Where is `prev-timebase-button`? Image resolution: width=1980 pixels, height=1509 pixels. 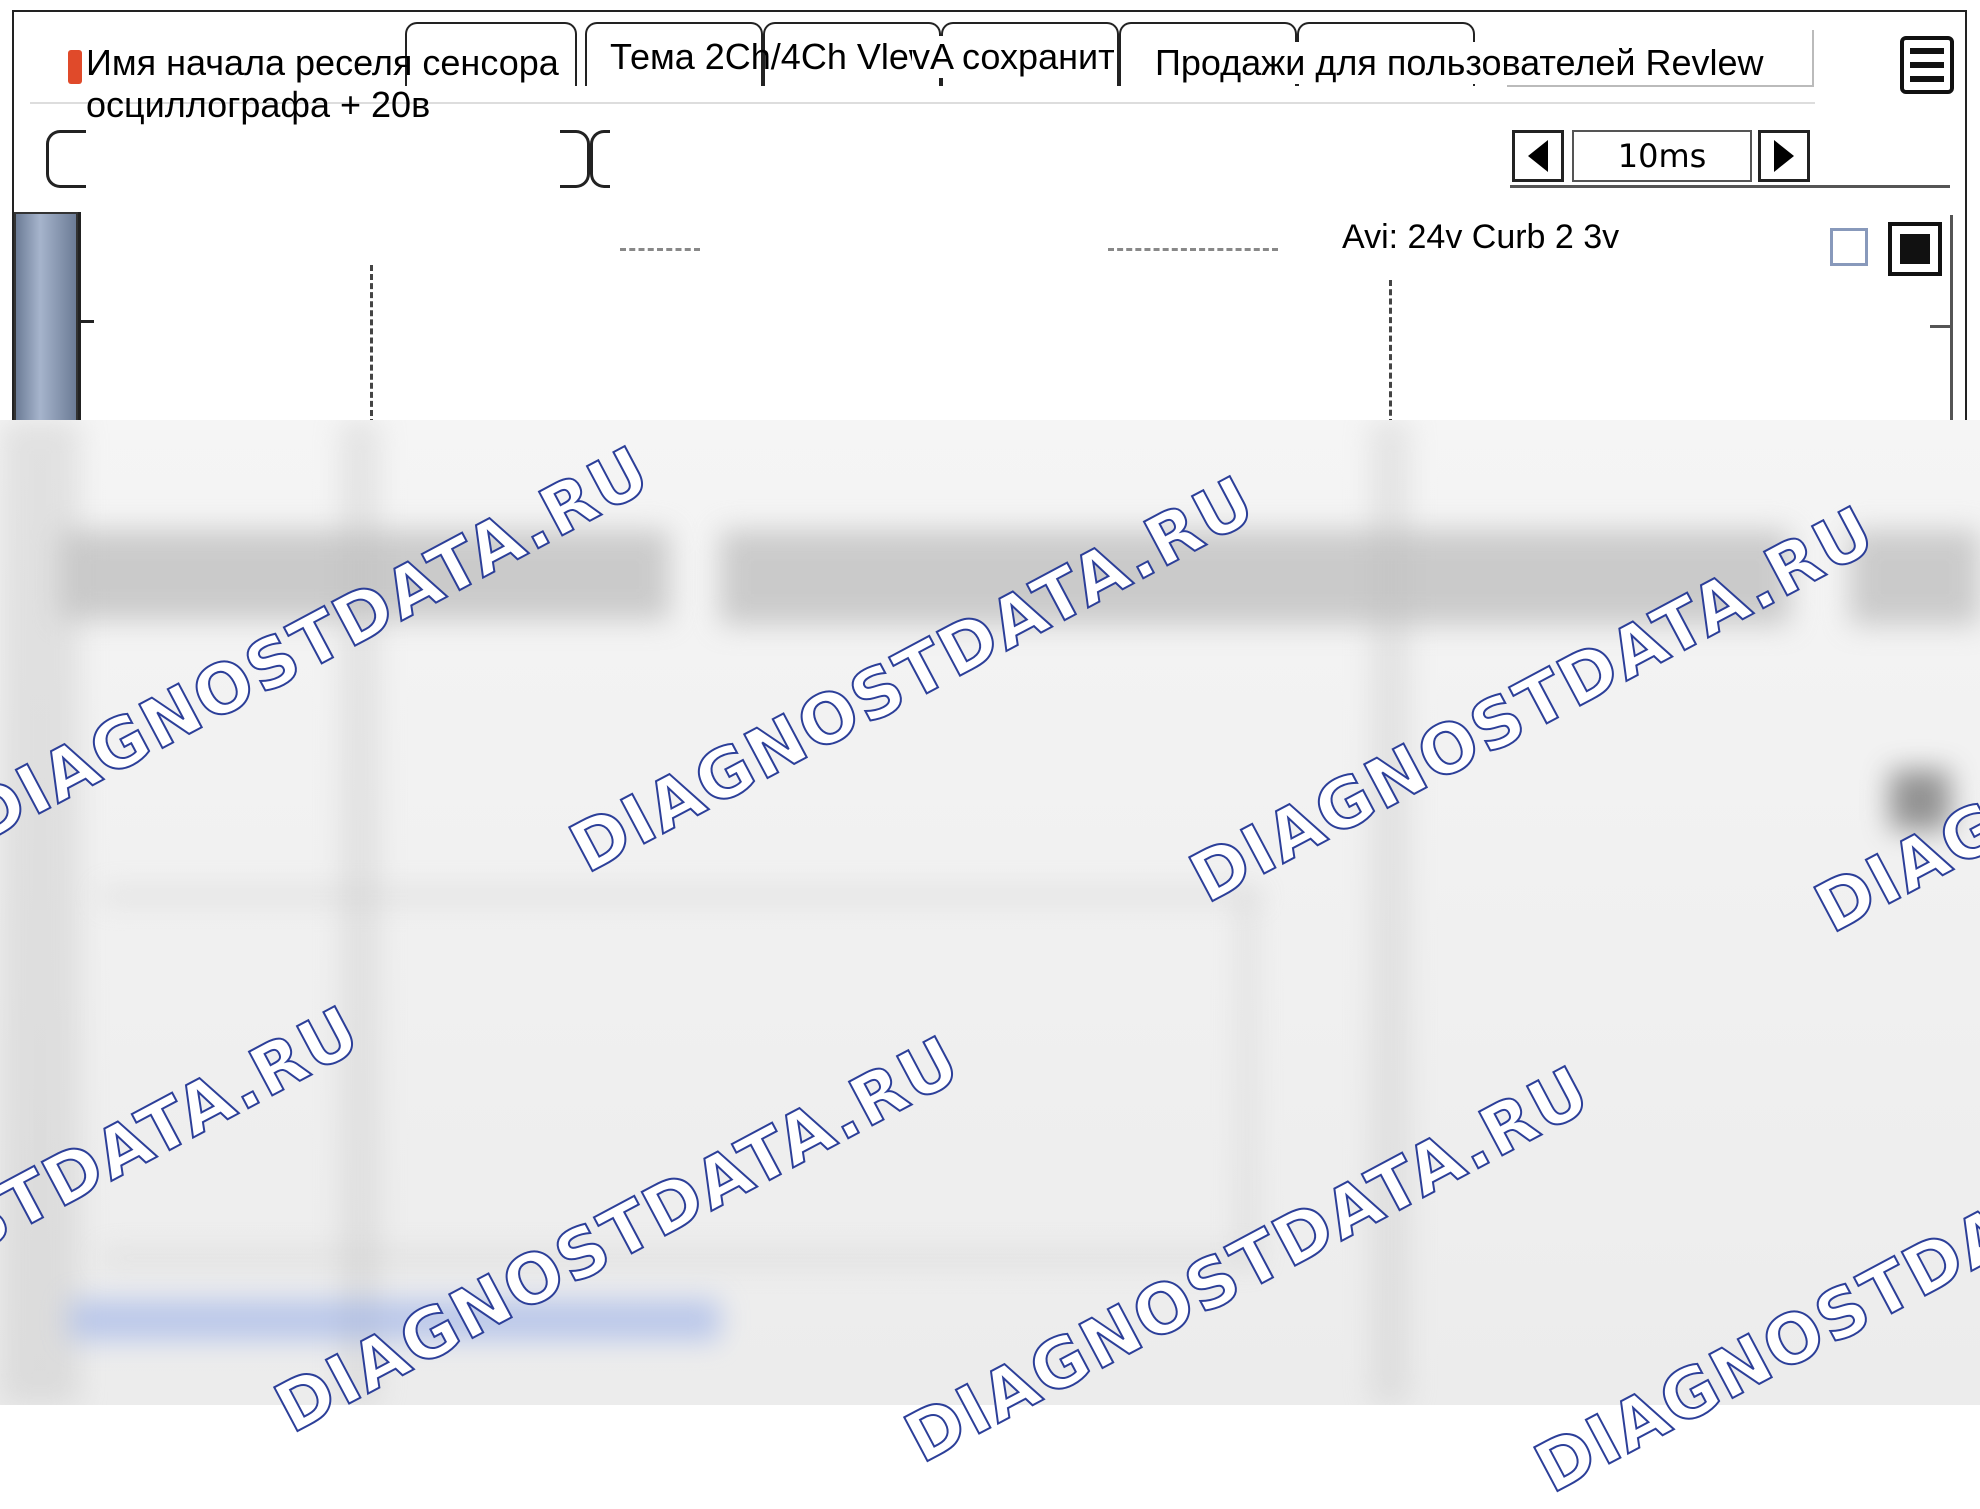 prev-timebase-button is located at coordinates (1538, 156).